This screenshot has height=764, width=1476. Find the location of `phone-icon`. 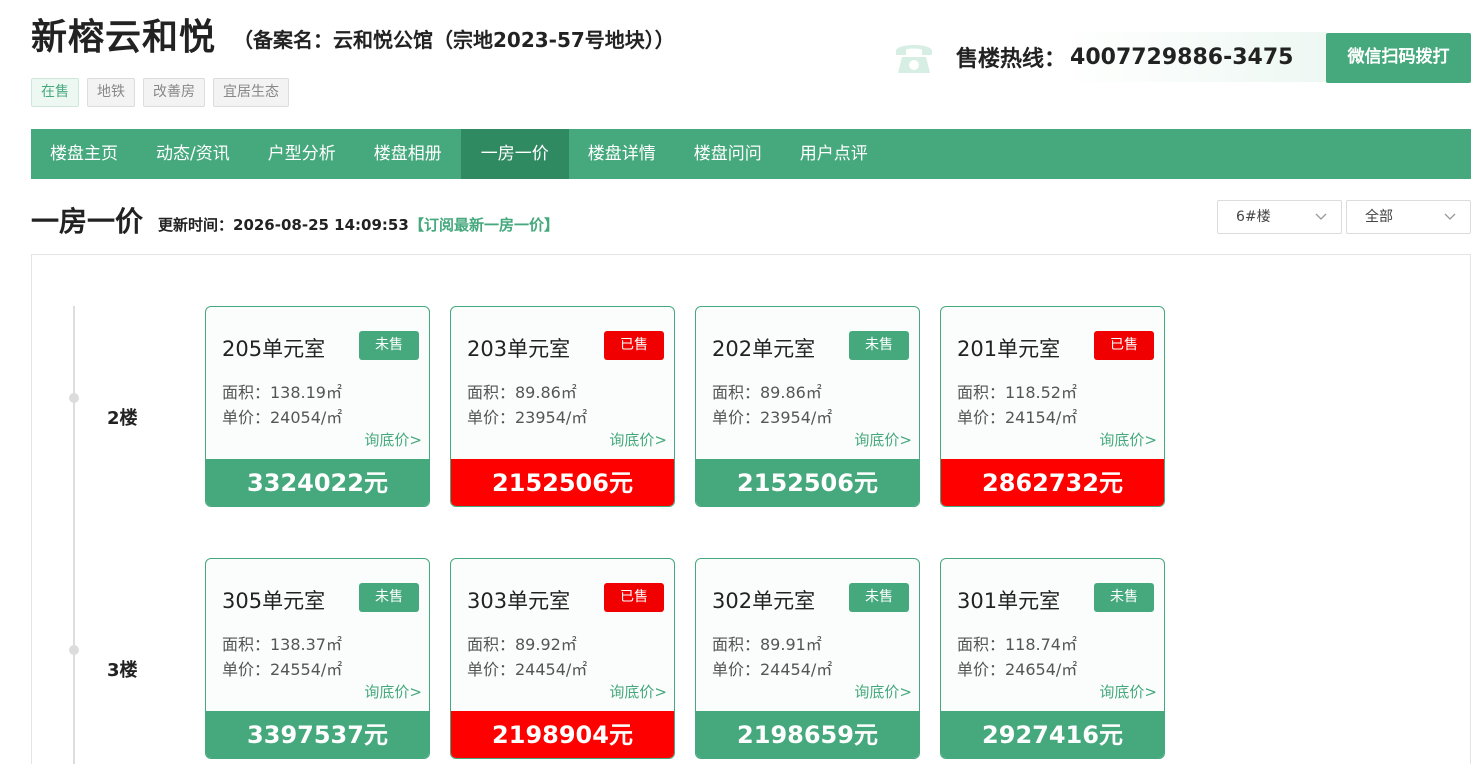

phone-icon is located at coordinates (914, 59).